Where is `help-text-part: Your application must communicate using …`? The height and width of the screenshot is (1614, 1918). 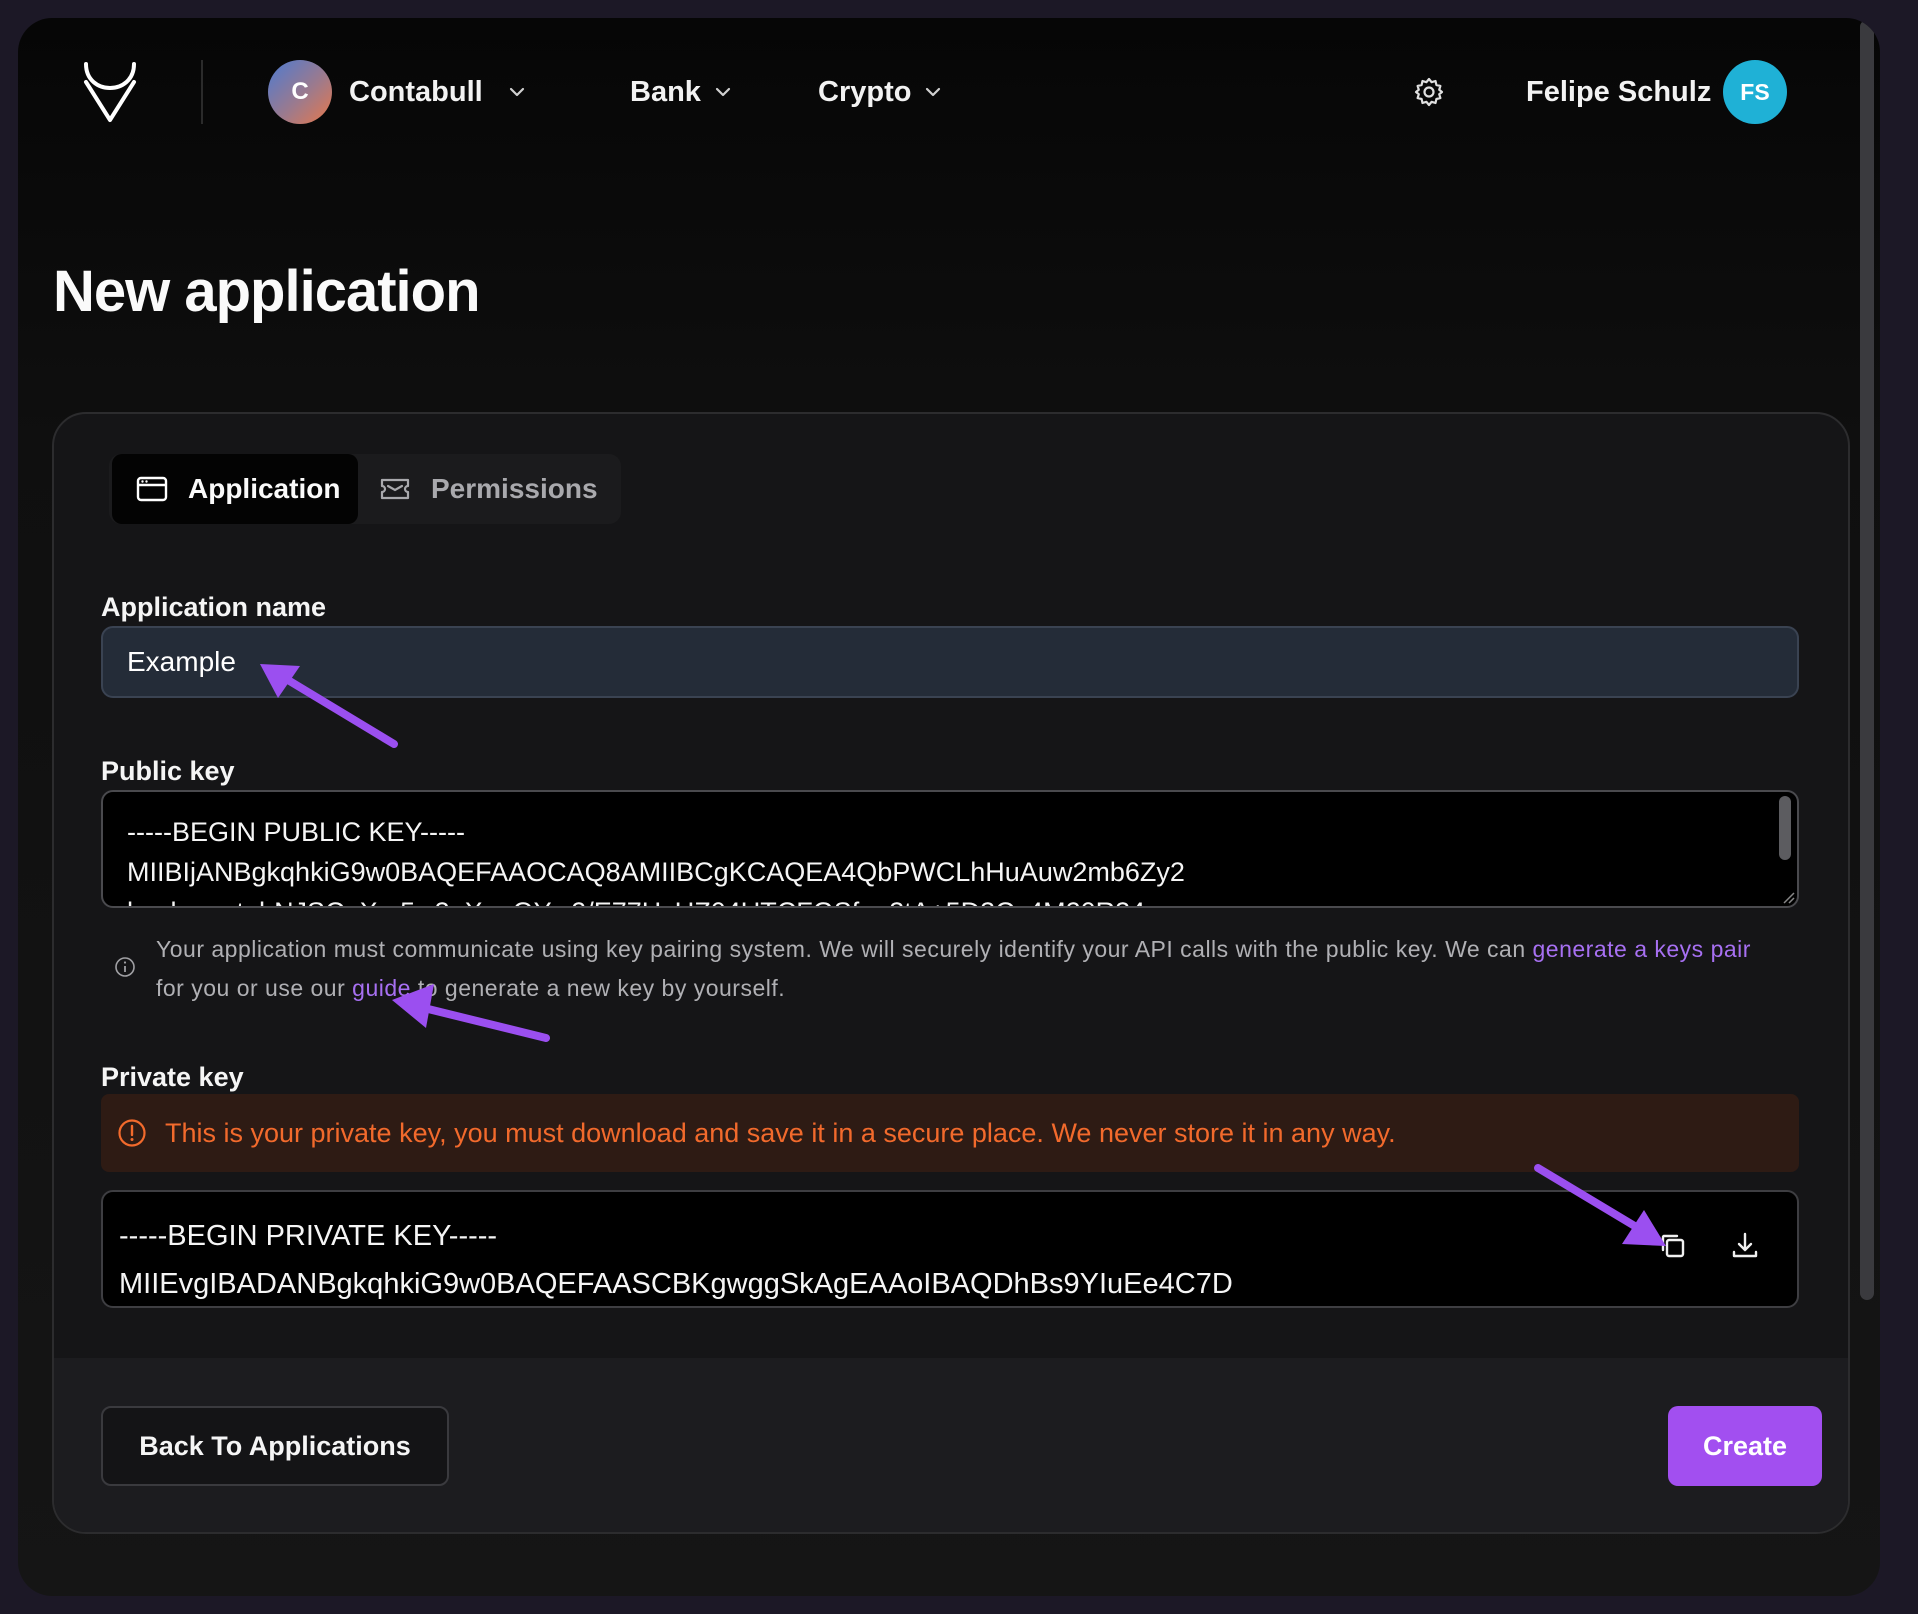
help-text-part: Your application must communicate using … is located at coordinates (844, 949).